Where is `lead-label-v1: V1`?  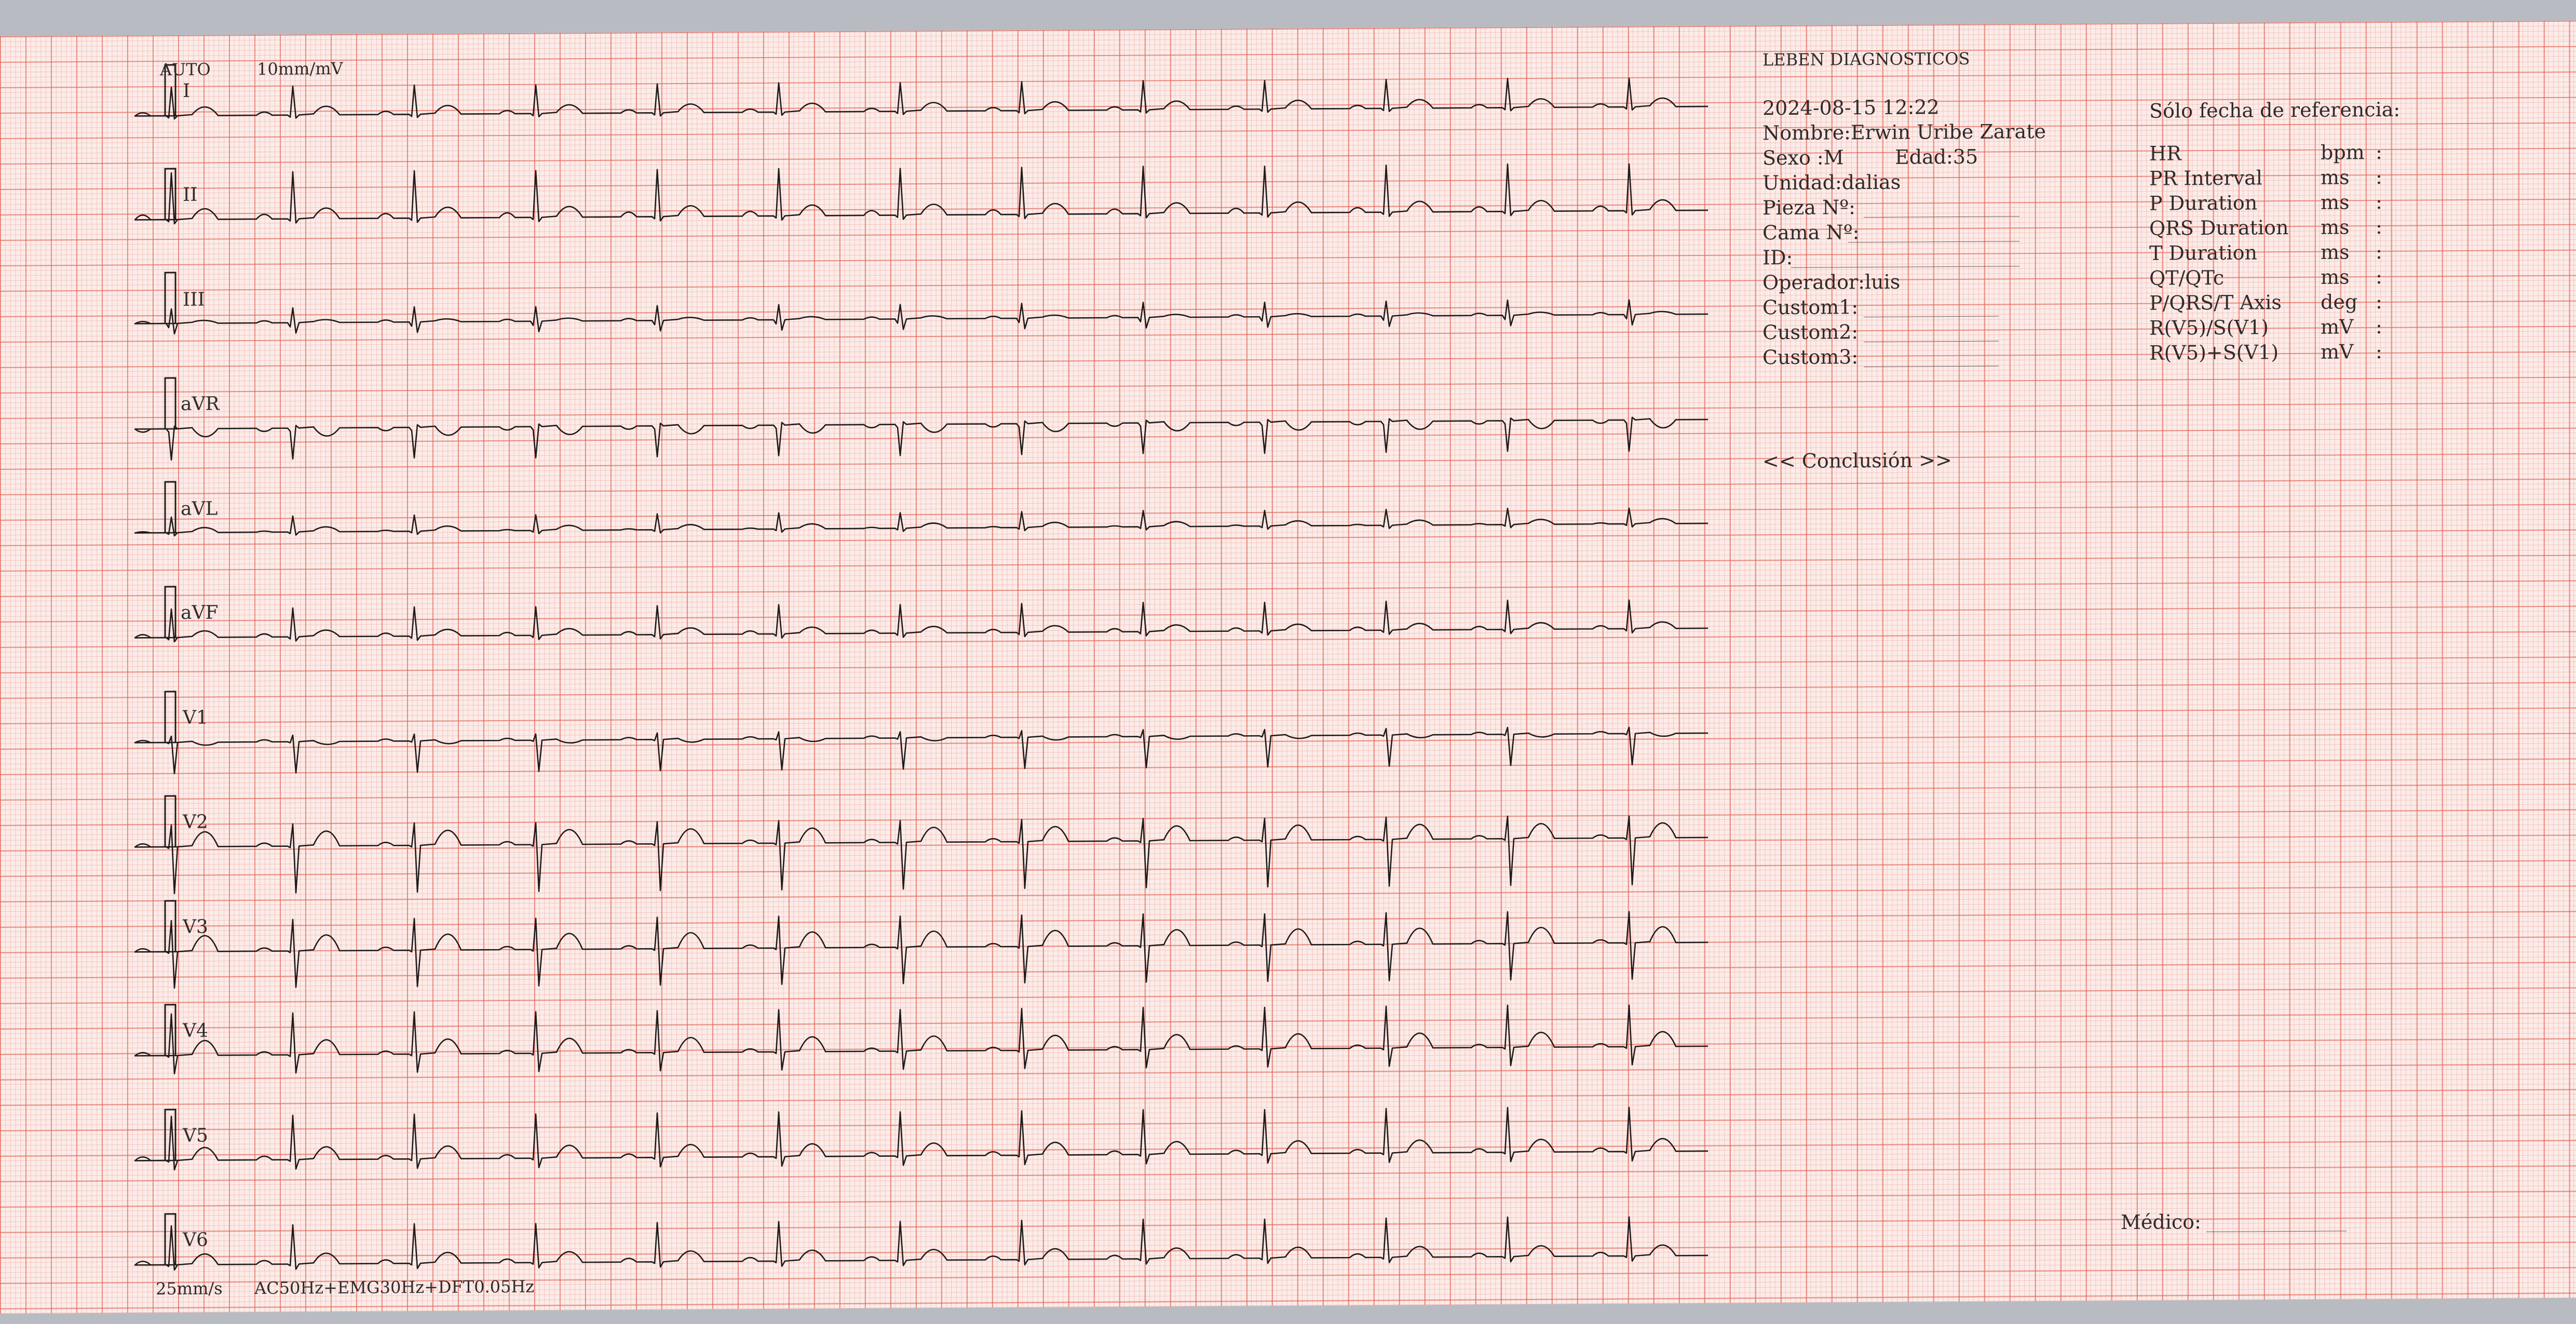
lead-label-v1: V1 is located at coordinates (195, 717).